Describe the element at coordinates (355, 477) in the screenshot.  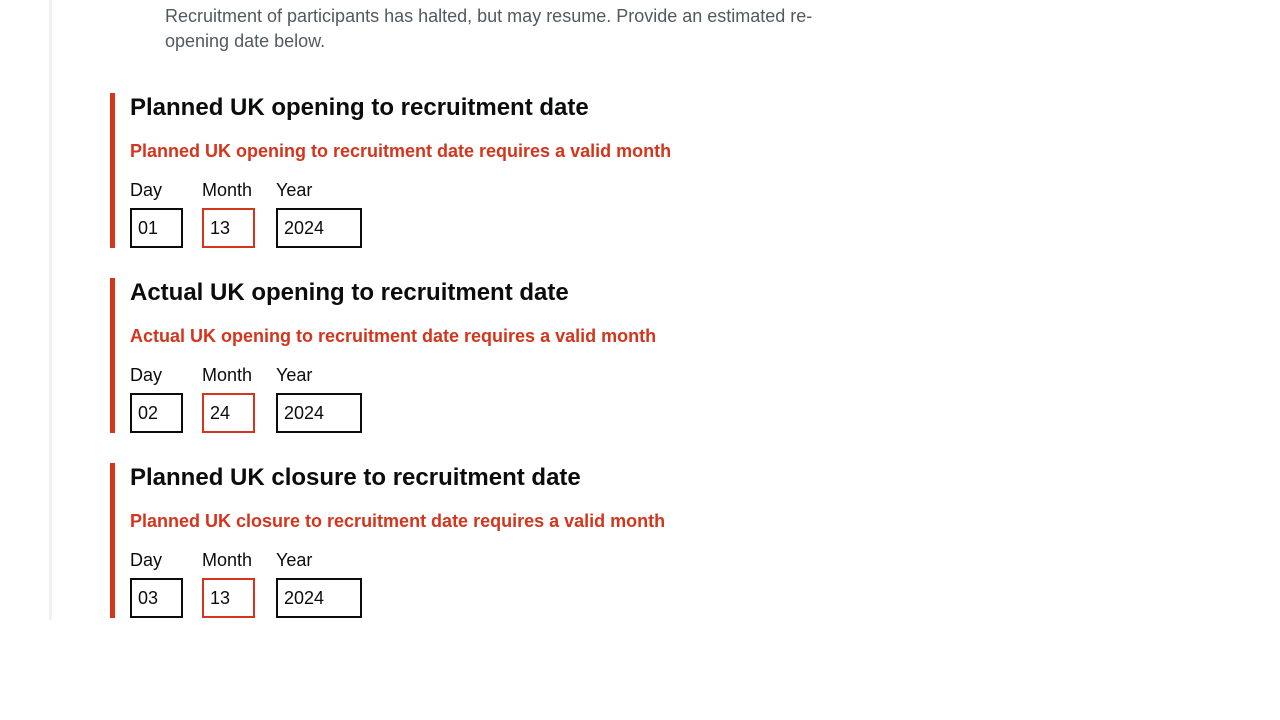
I see `fieldset-legend: Planned UK closure to recruitment date` at that location.